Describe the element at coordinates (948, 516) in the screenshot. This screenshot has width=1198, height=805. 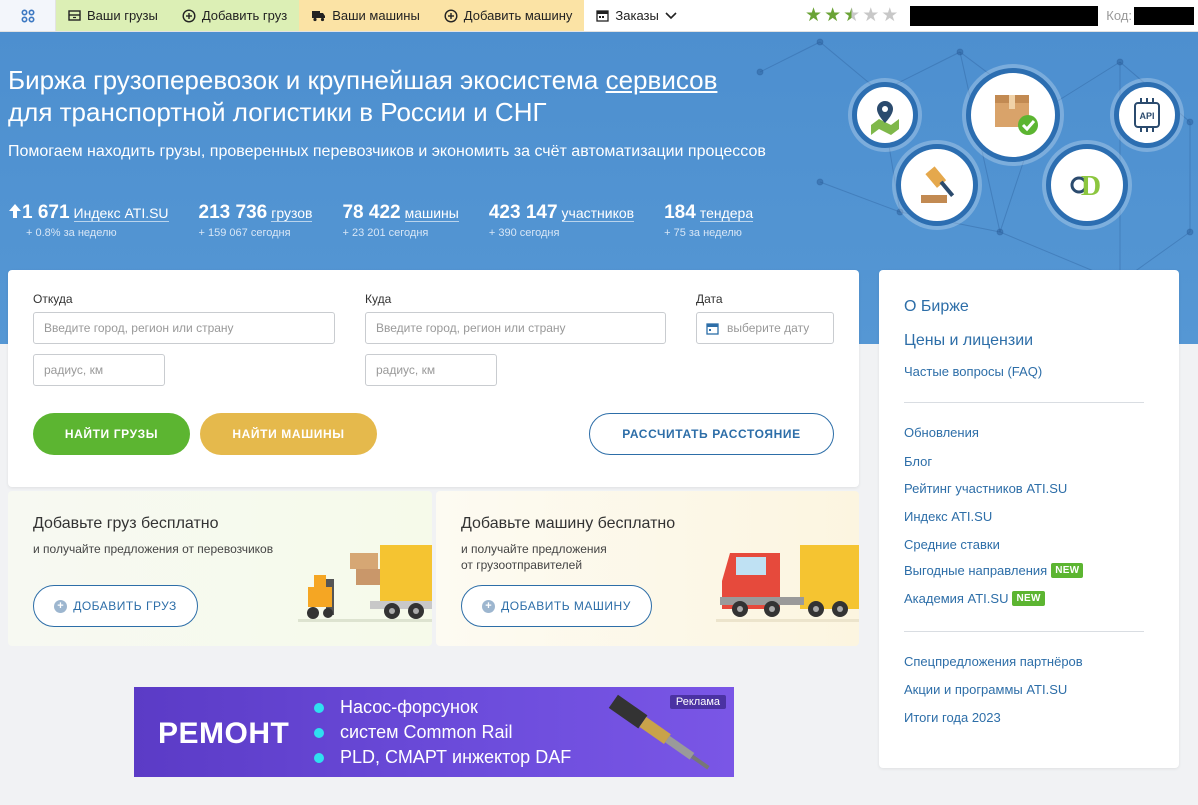
I see `sidebar-link-index: Индекс ATI.SU` at that location.